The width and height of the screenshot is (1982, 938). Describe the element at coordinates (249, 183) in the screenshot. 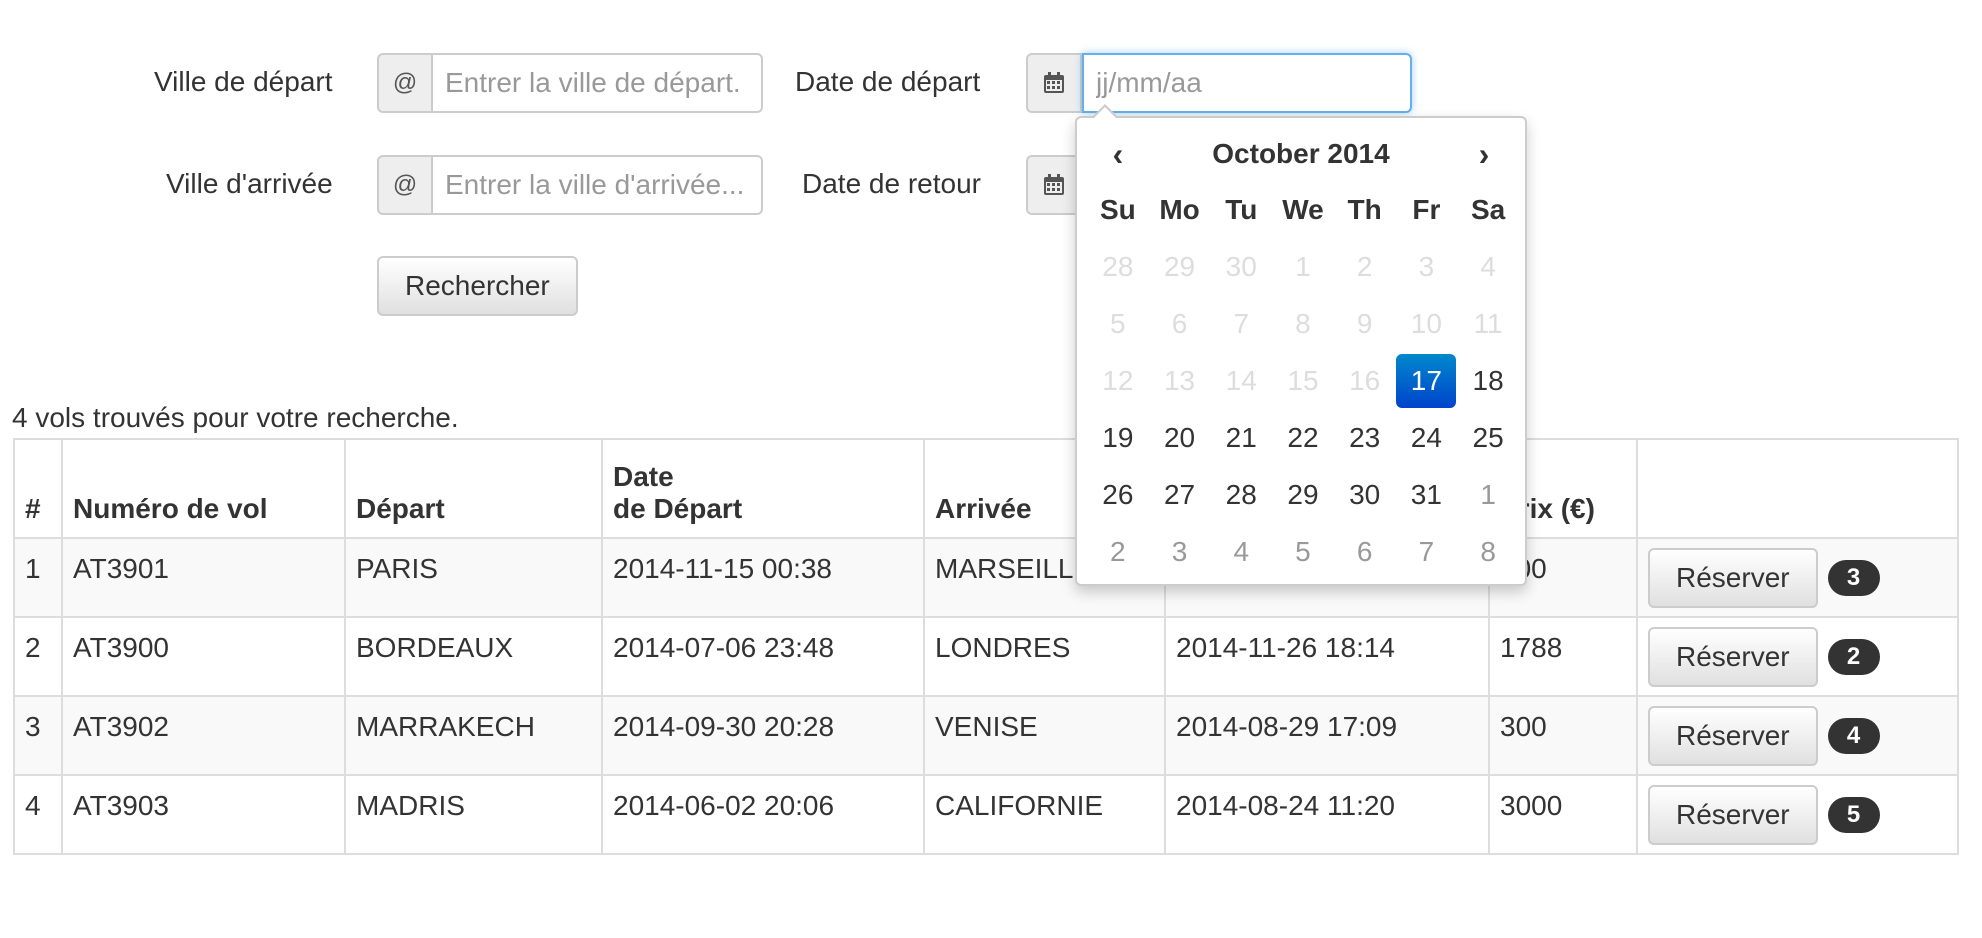

I see `ville-arrivee-label: Ville d'arrivée` at that location.